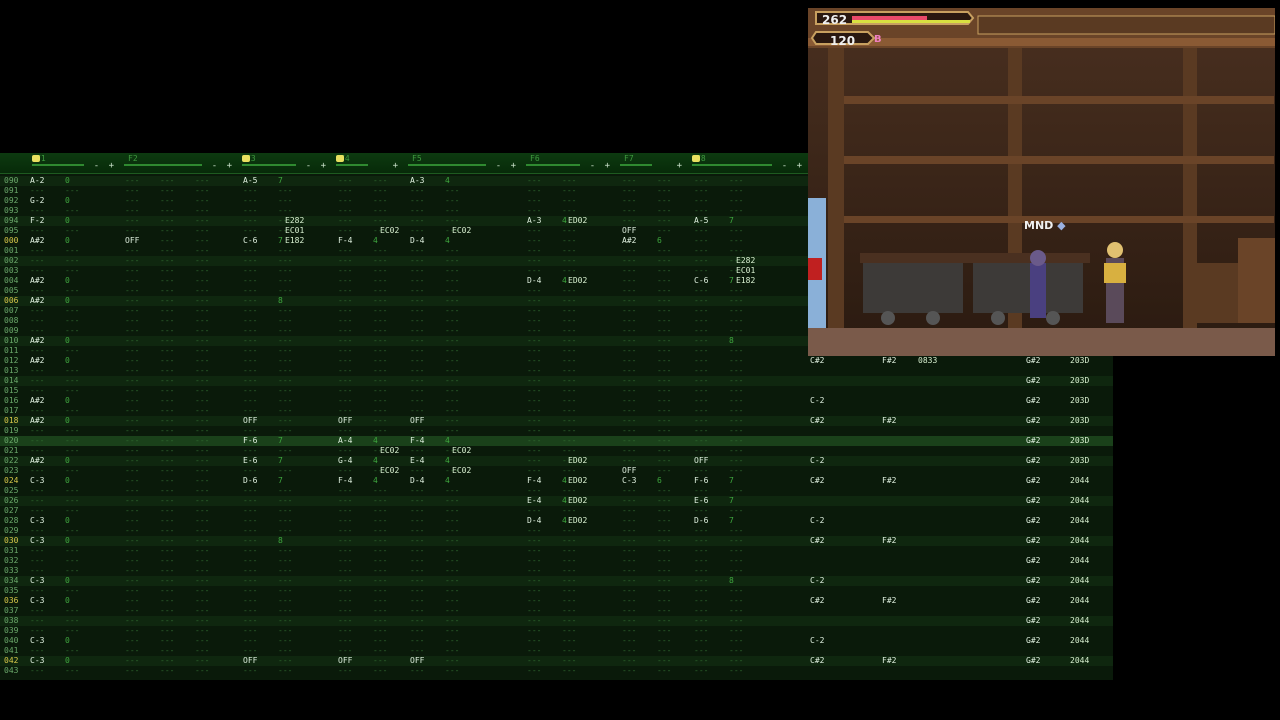 This screenshot has width=1280, height=720. What do you see at coordinates (745, 261) in the screenshot?
I see `effect-cell: E282` at bounding box center [745, 261].